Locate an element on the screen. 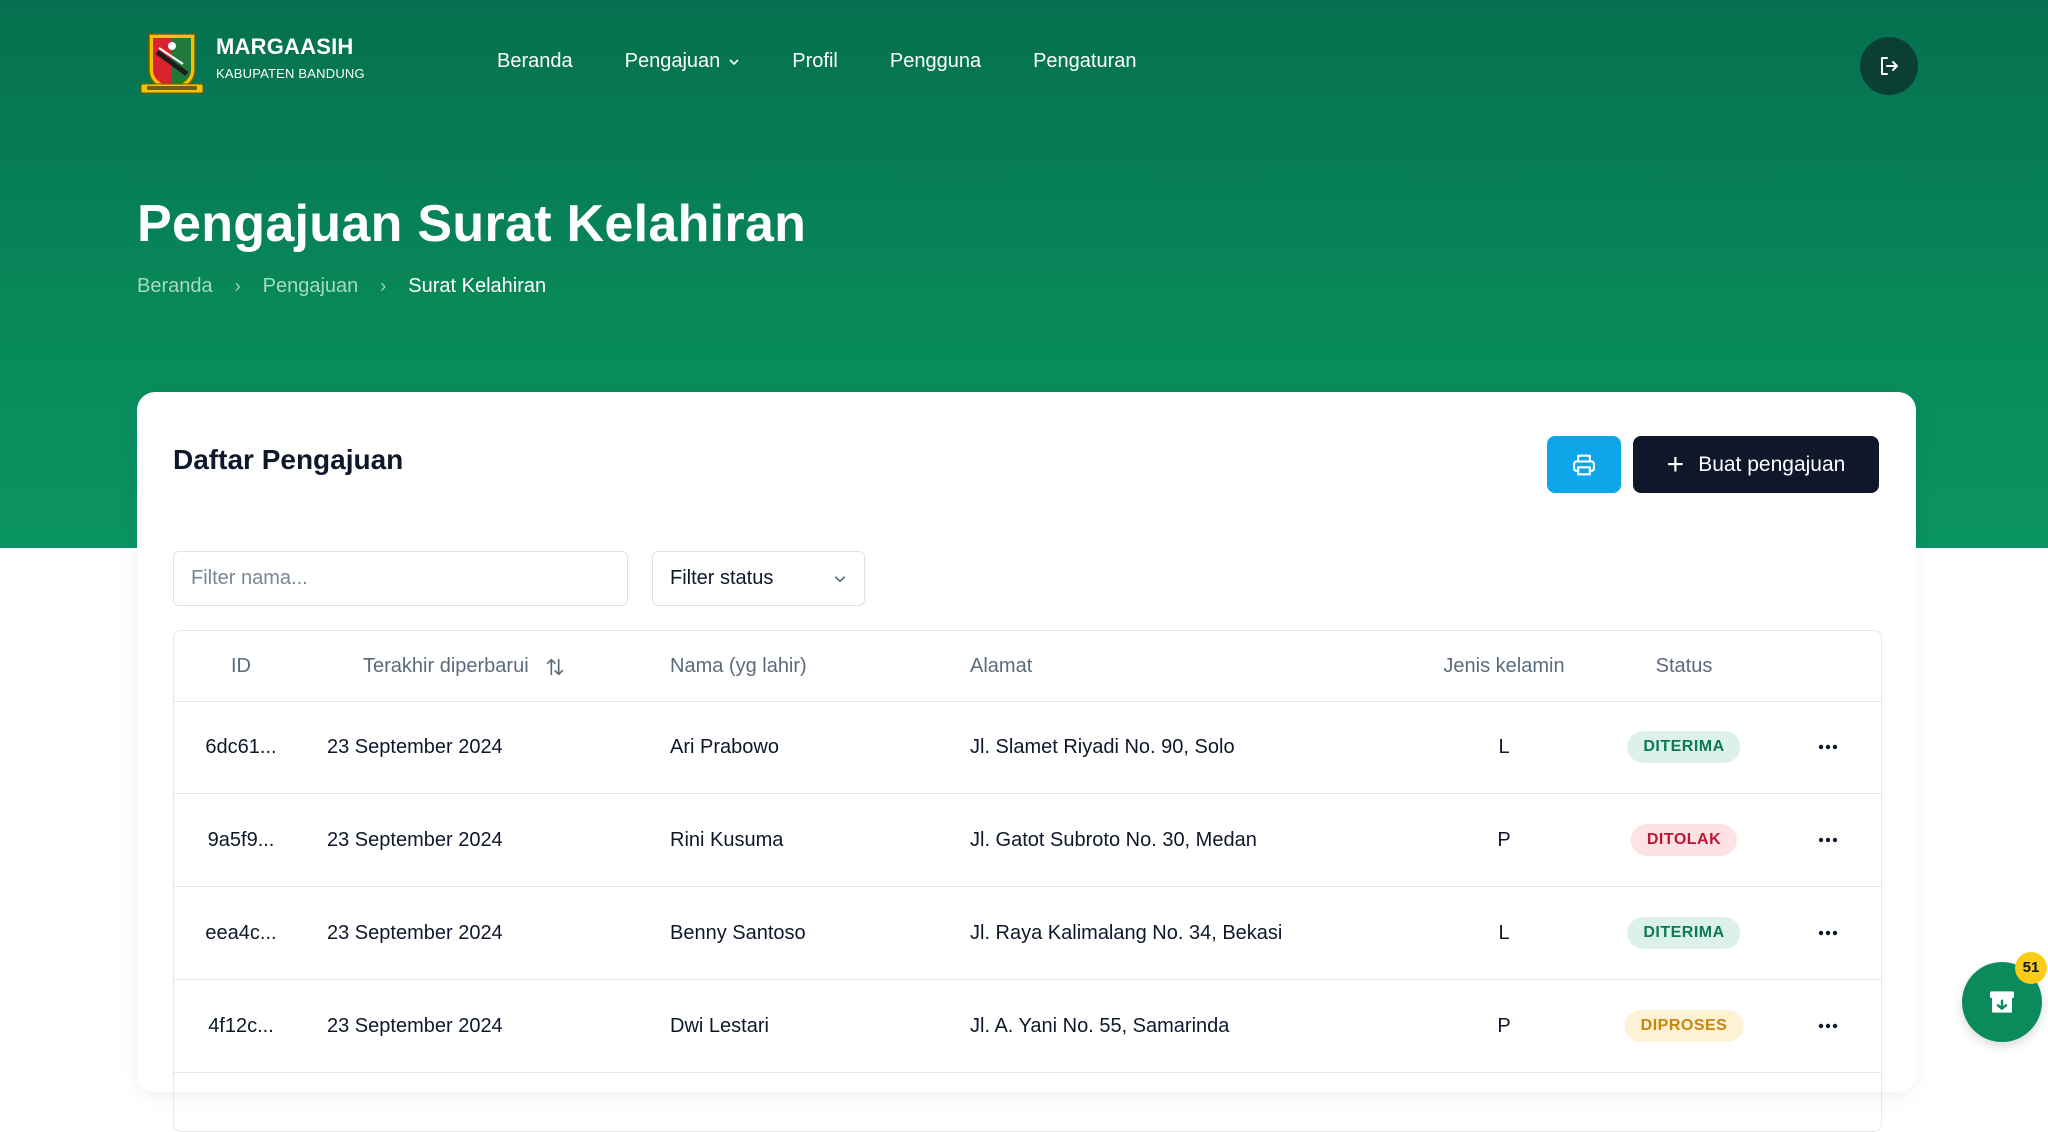 The image size is (2048, 1132). column-header-updated: Terakhir diperbarui is located at coordinates (464, 666).